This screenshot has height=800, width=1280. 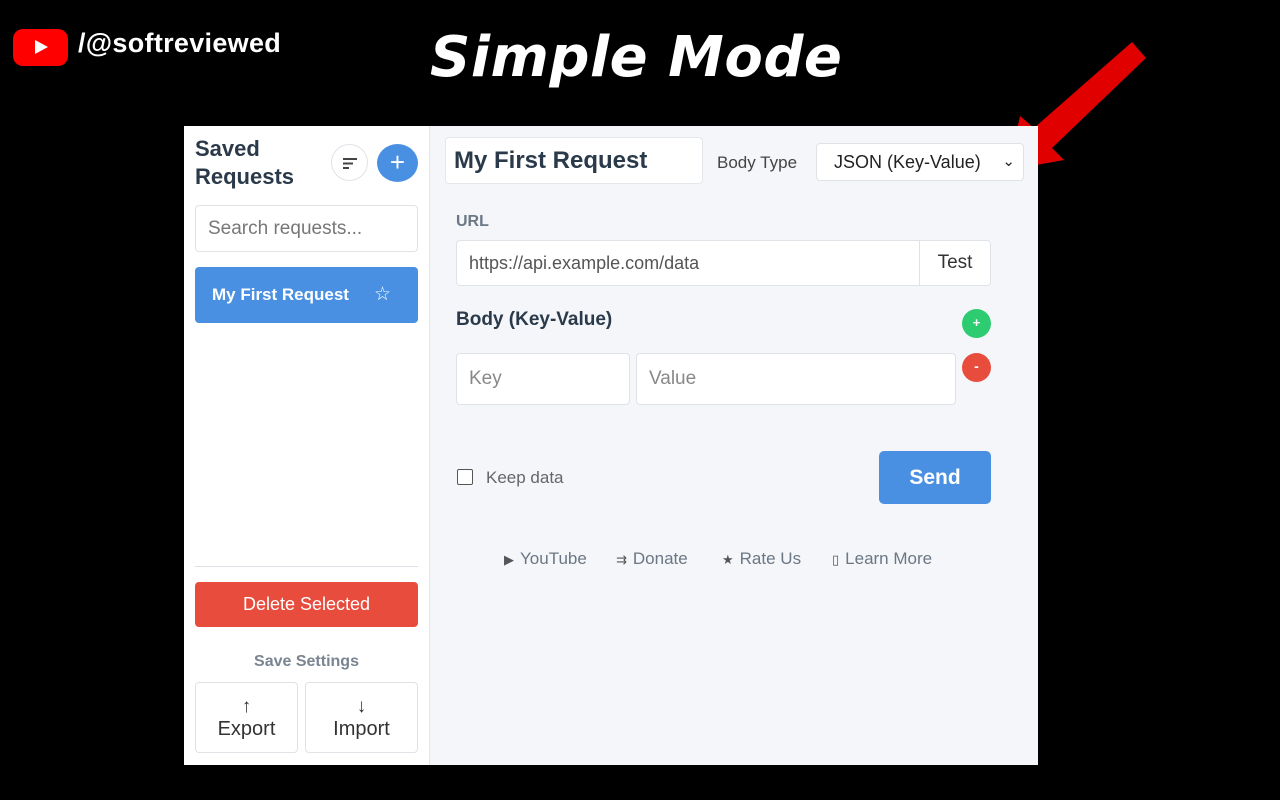 I want to click on keep-data-checkbox, so click(x=465, y=477).